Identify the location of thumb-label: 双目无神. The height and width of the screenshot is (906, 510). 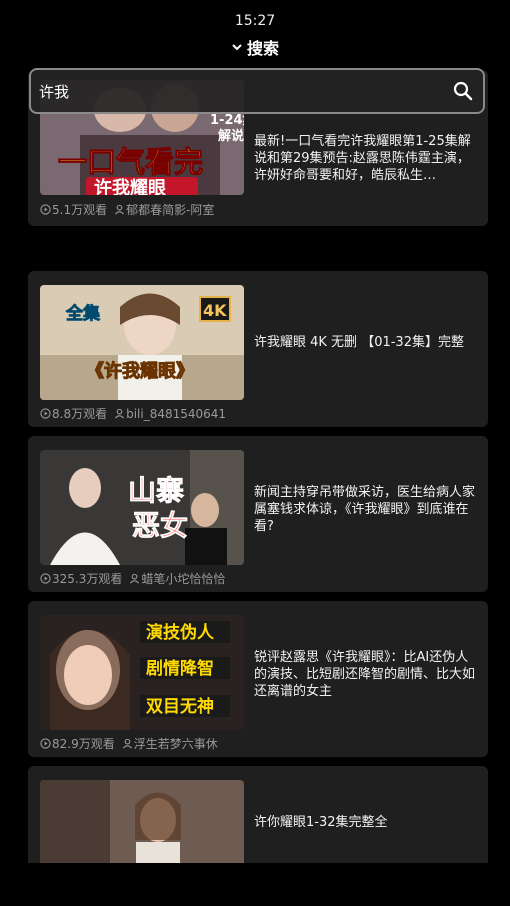
(180, 706).